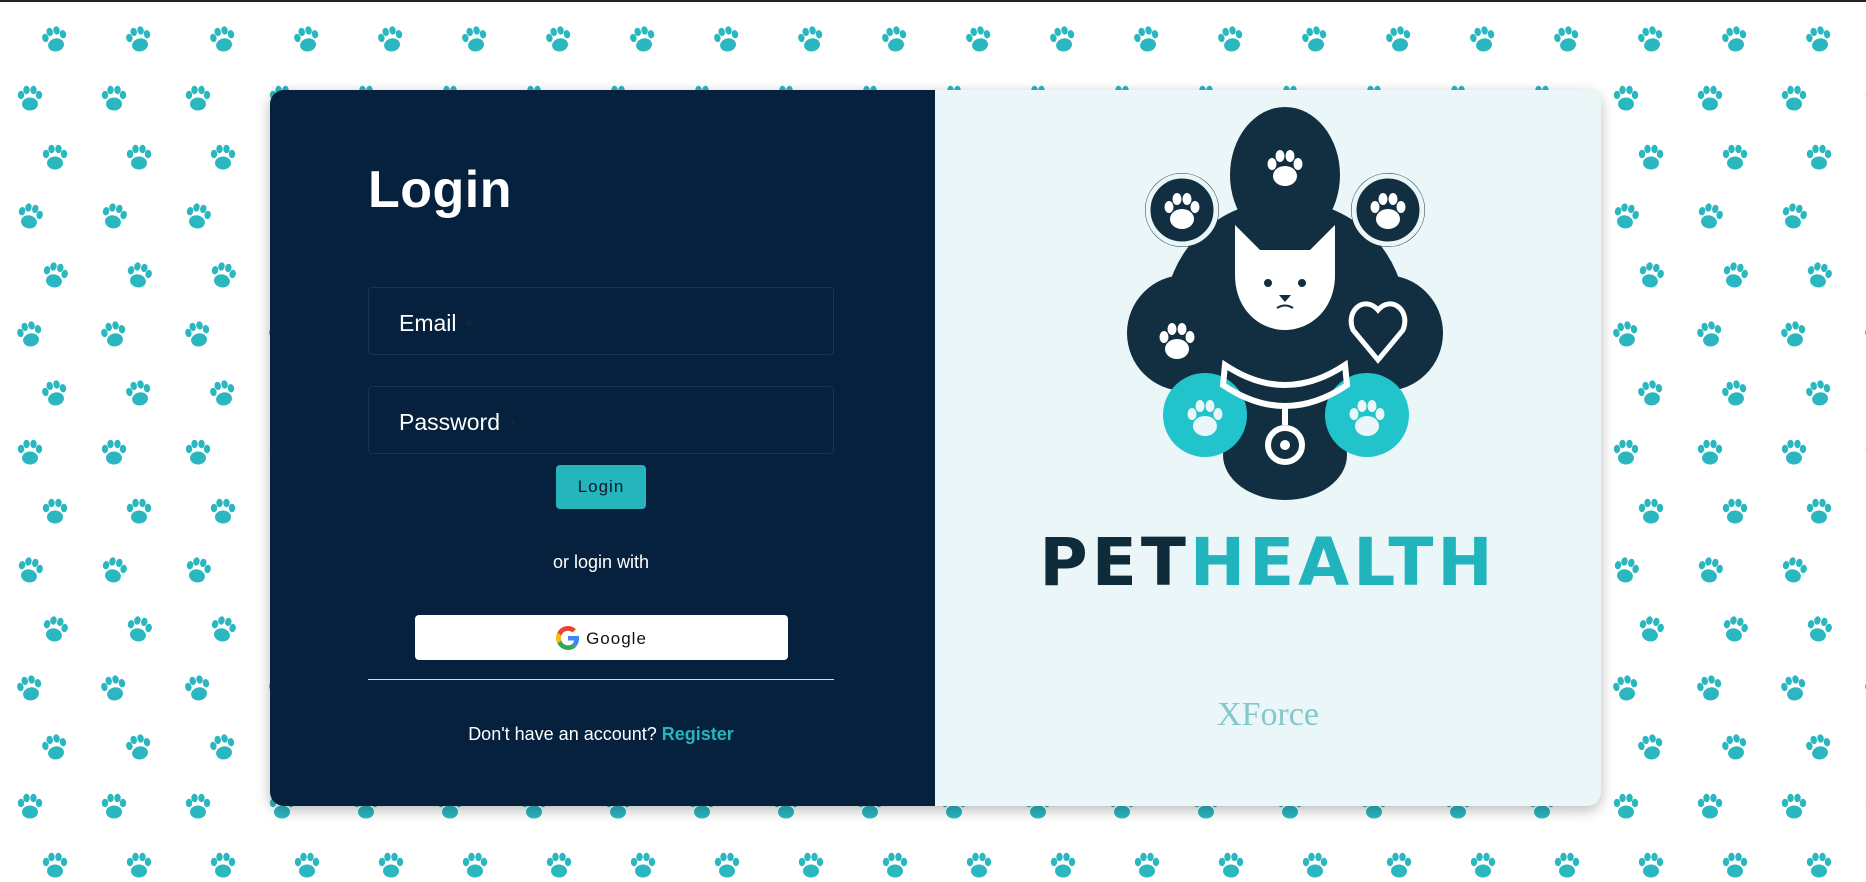 This screenshot has width=1866, height=882. I want to click on pet-logo, so click(1285, 303).